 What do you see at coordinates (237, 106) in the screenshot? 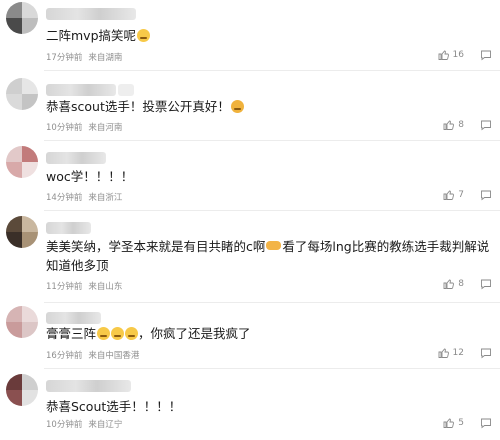
I see `heart-eyes-emoji-icon` at bounding box center [237, 106].